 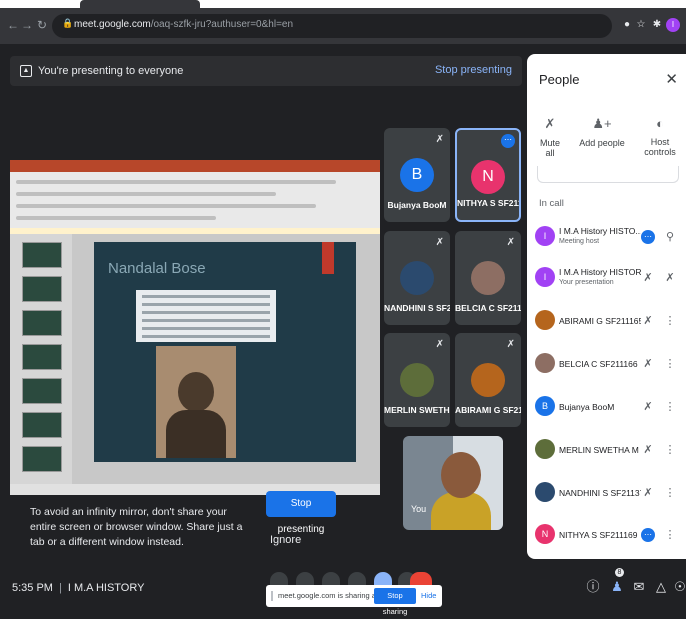 I want to click on search-people-input, so click(x=608, y=174).